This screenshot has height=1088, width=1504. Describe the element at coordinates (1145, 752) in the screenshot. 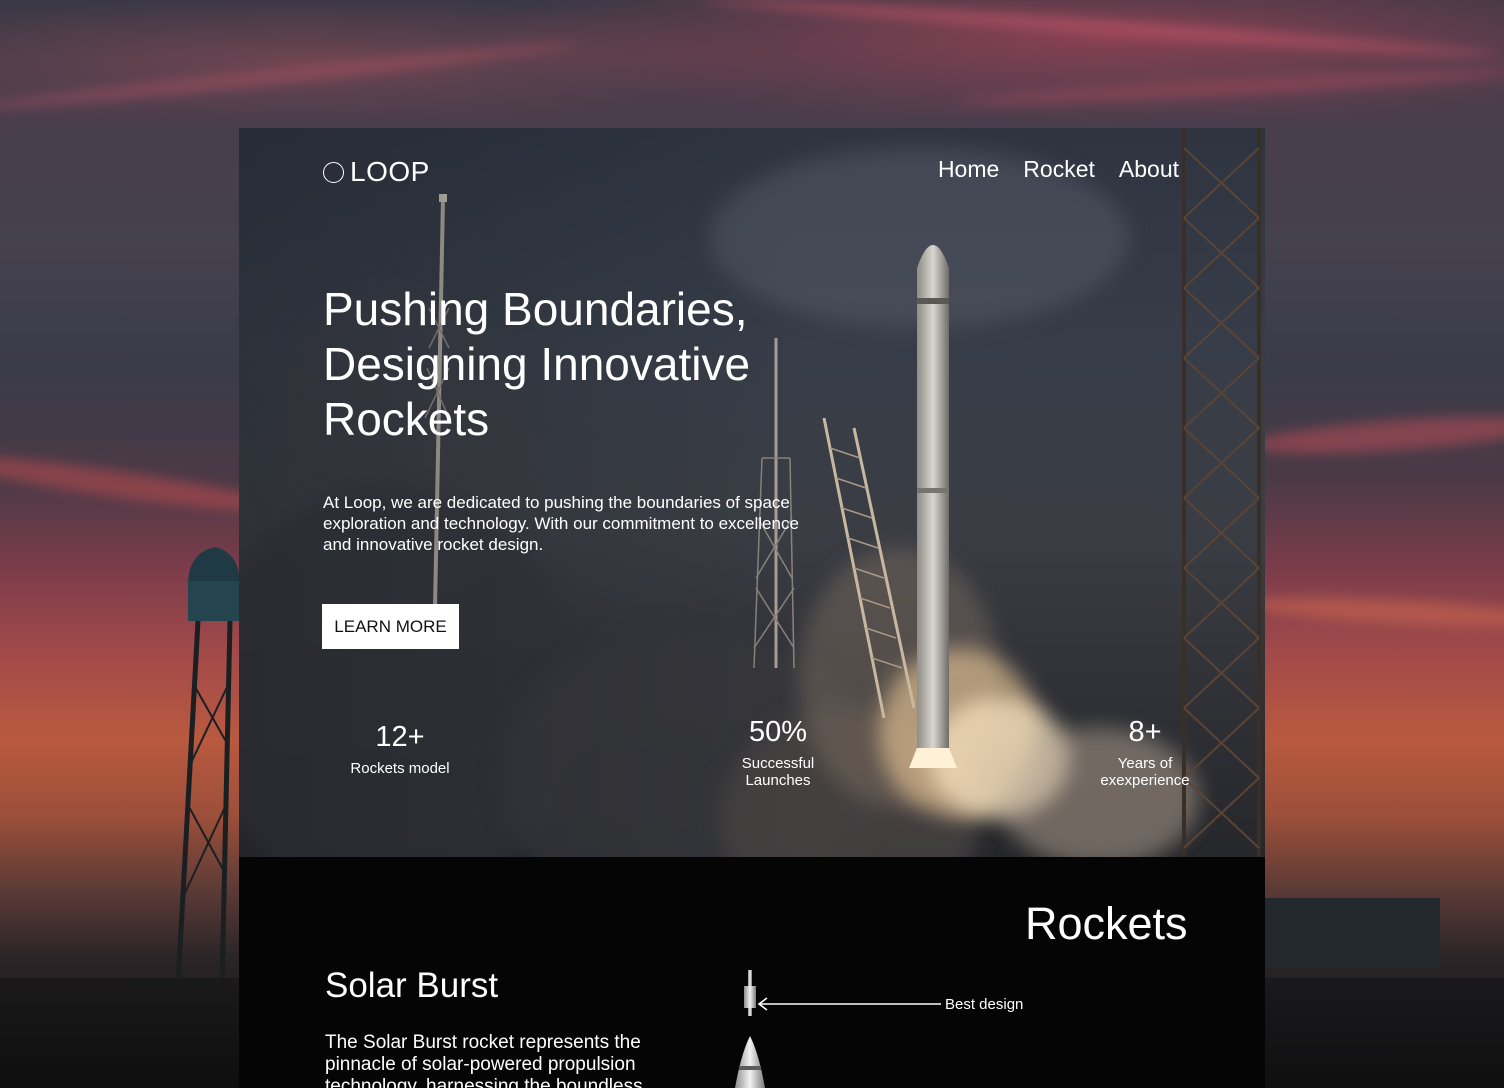

I see `stat-years-experience: 8+ Years of exexperience` at that location.